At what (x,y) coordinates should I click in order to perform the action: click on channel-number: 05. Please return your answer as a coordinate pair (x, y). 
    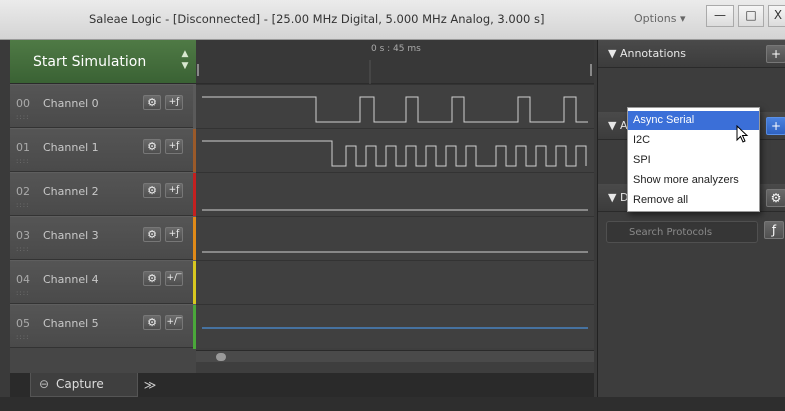
    Looking at the image, I should click on (23, 323).